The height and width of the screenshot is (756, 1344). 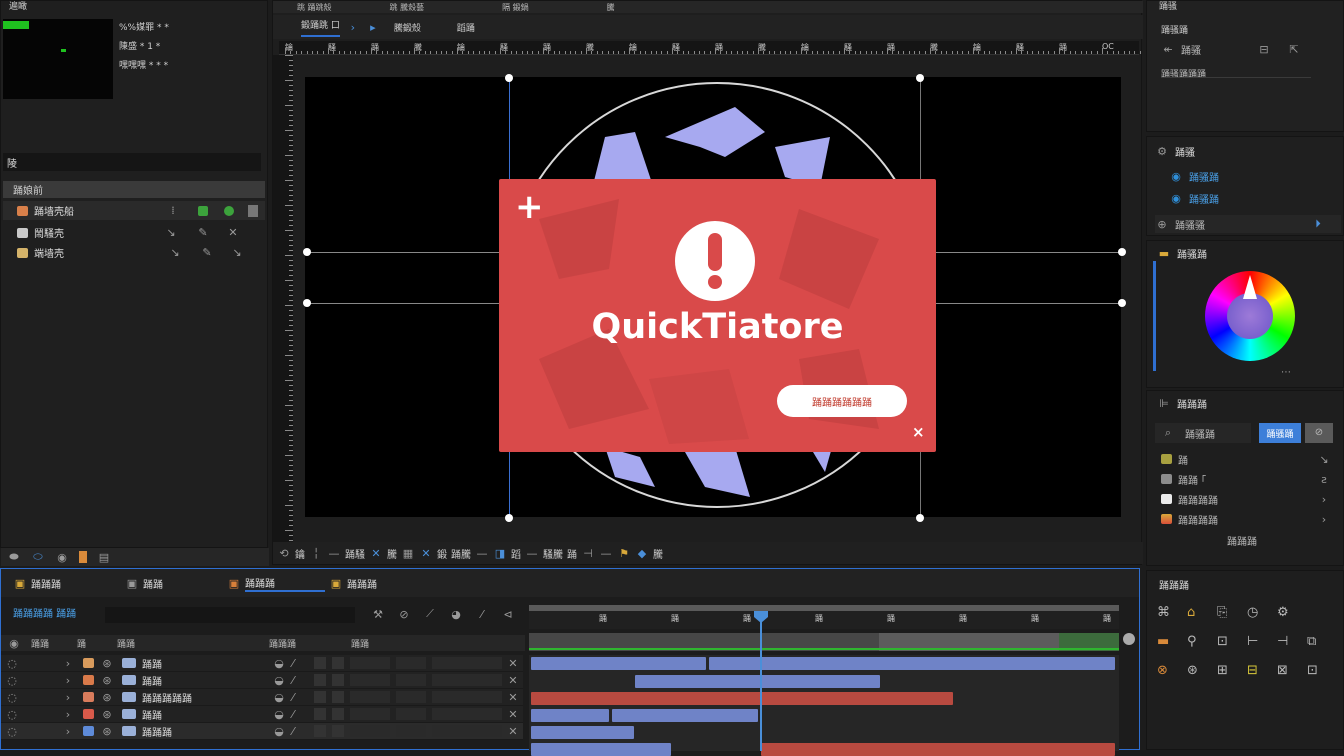 What do you see at coordinates (461, 553) in the screenshot?
I see `toolbar-label: 踊騰` at bounding box center [461, 553].